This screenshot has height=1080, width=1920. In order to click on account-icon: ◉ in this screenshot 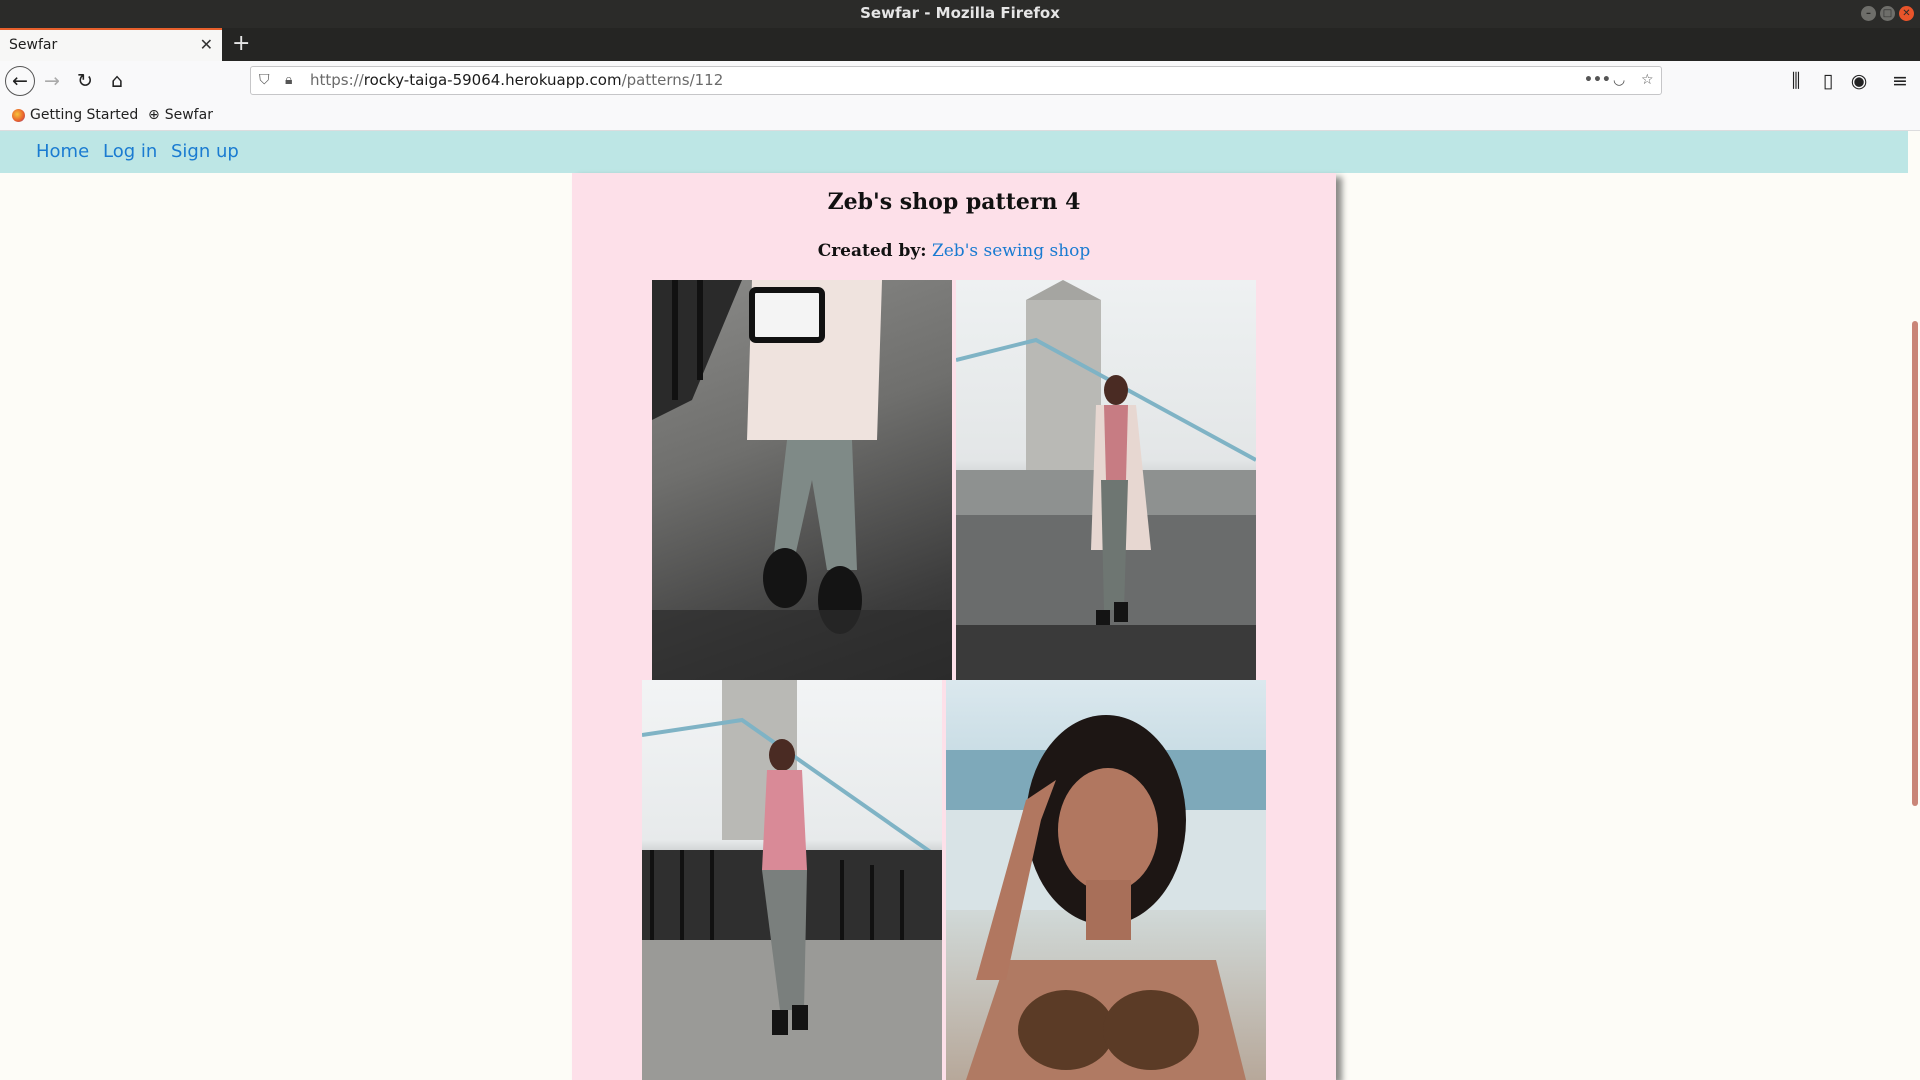, I will do `click(1859, 81)`.